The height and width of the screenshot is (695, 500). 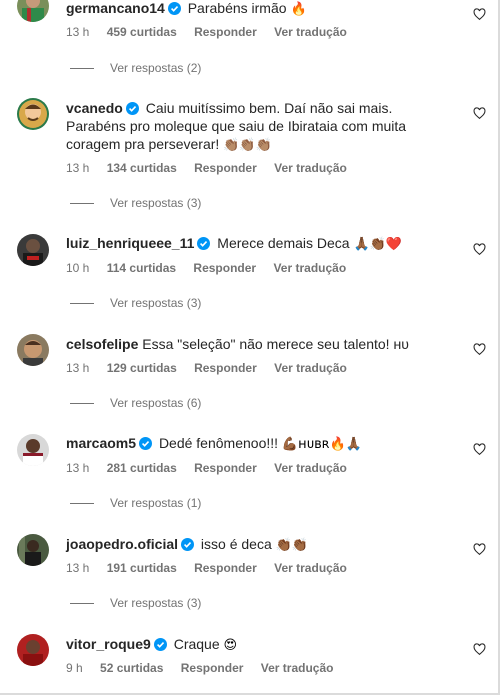 I want to click on comment-meta: 13 h 459 curtidas Responder Ver tradução, so click(x=213, y=32).